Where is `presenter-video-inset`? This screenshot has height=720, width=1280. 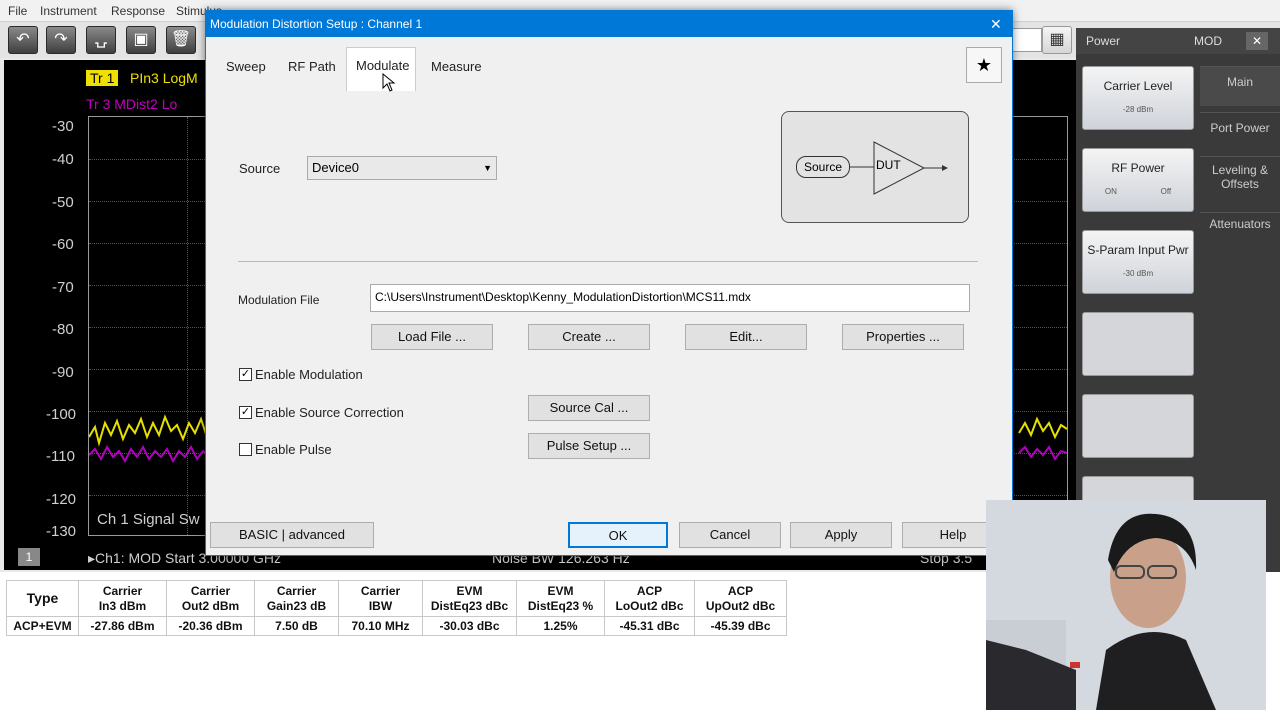
presenter-video-inset is located at coordinates (1126, 605).